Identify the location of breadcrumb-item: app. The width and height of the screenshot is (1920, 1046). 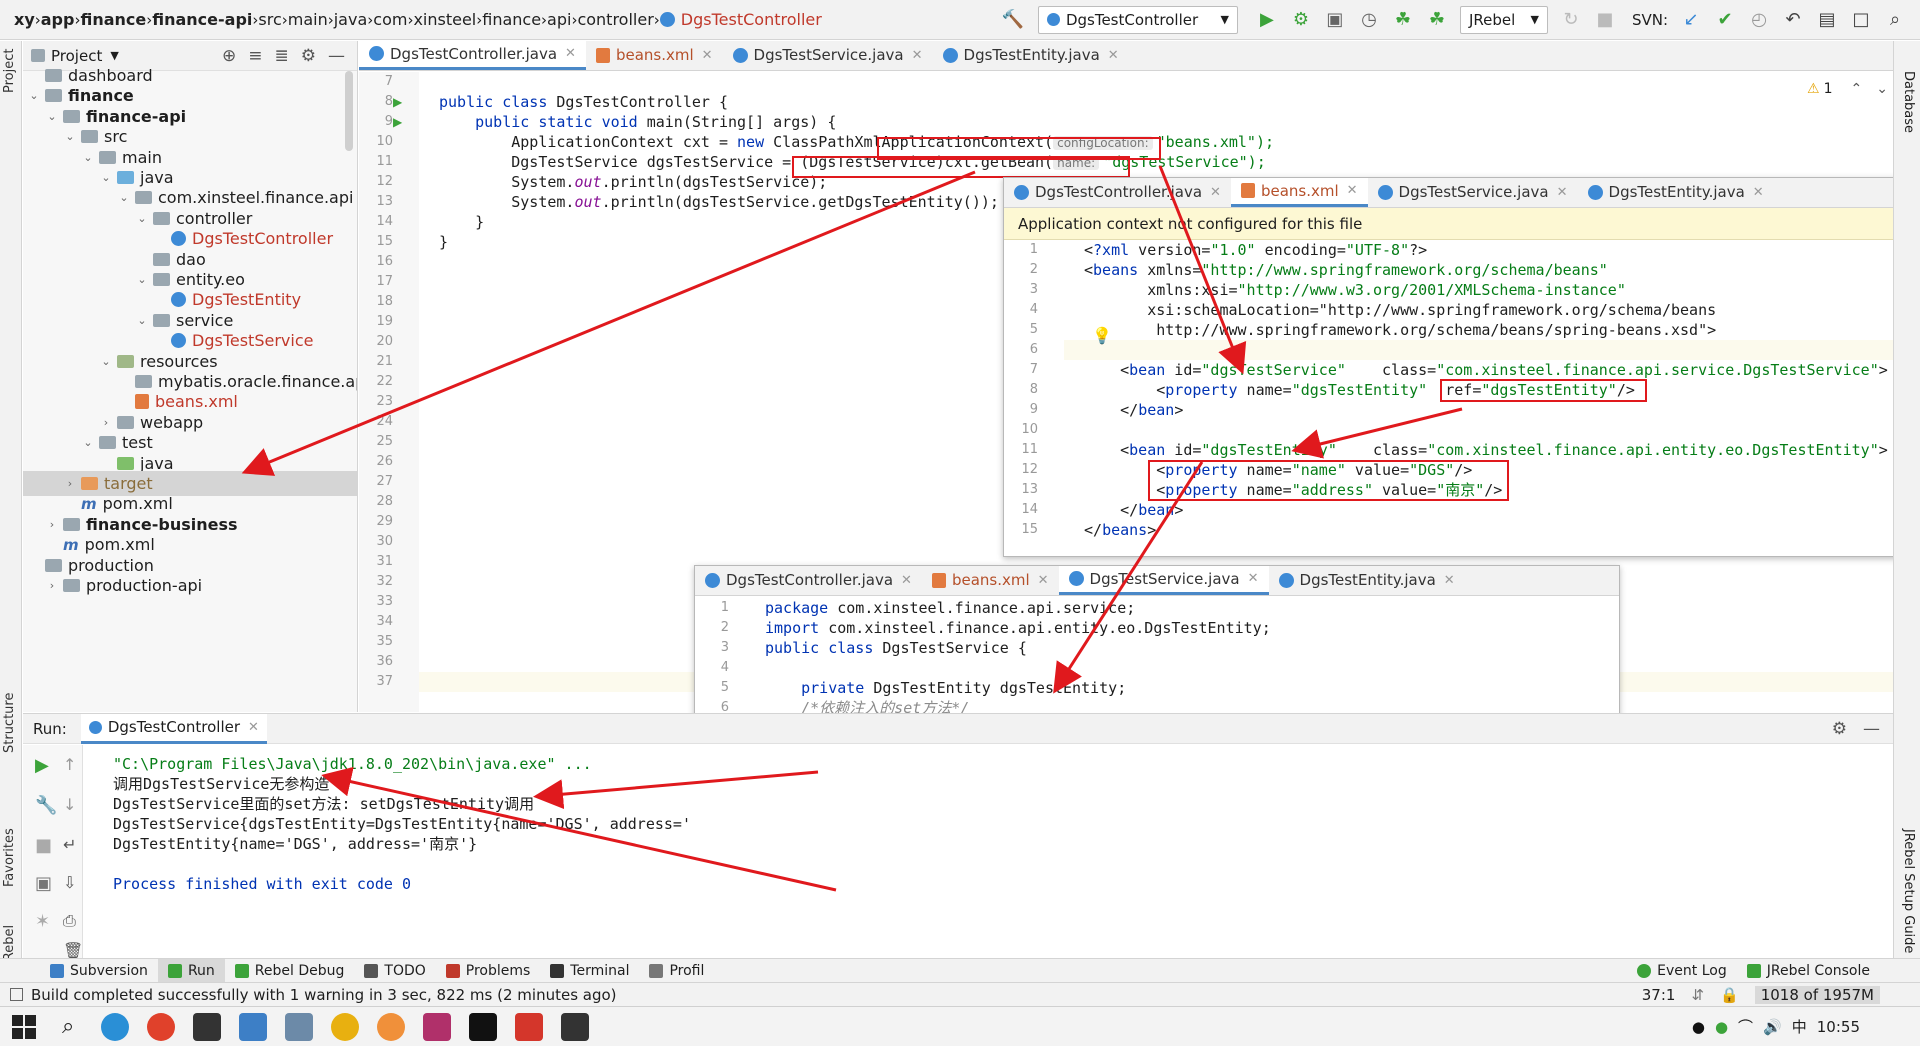
(58, 19).